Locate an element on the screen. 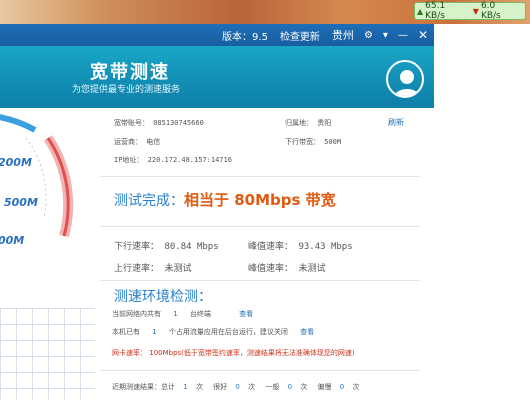 The width and height of the screenshot is (530, 400). gauge-arc-pink is located at coordinates (58, 186).